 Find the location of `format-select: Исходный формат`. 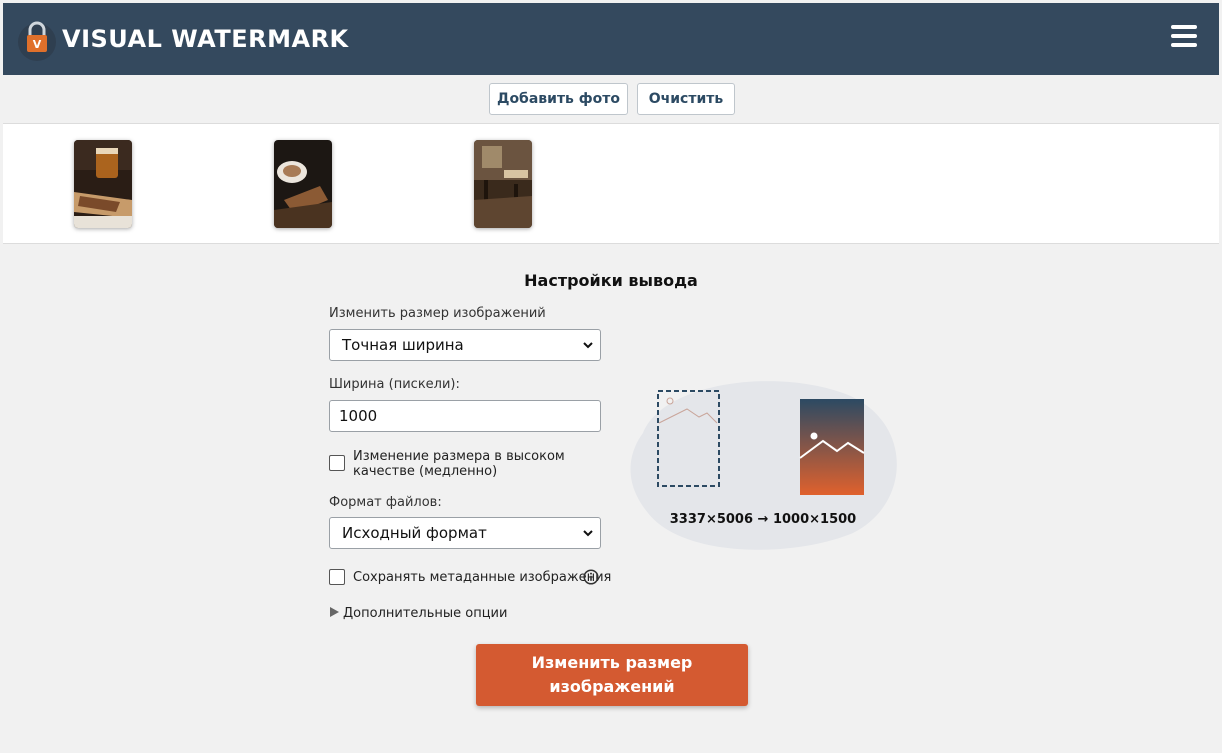

format-select: Исходный формат is located at coordinates (465, 533).